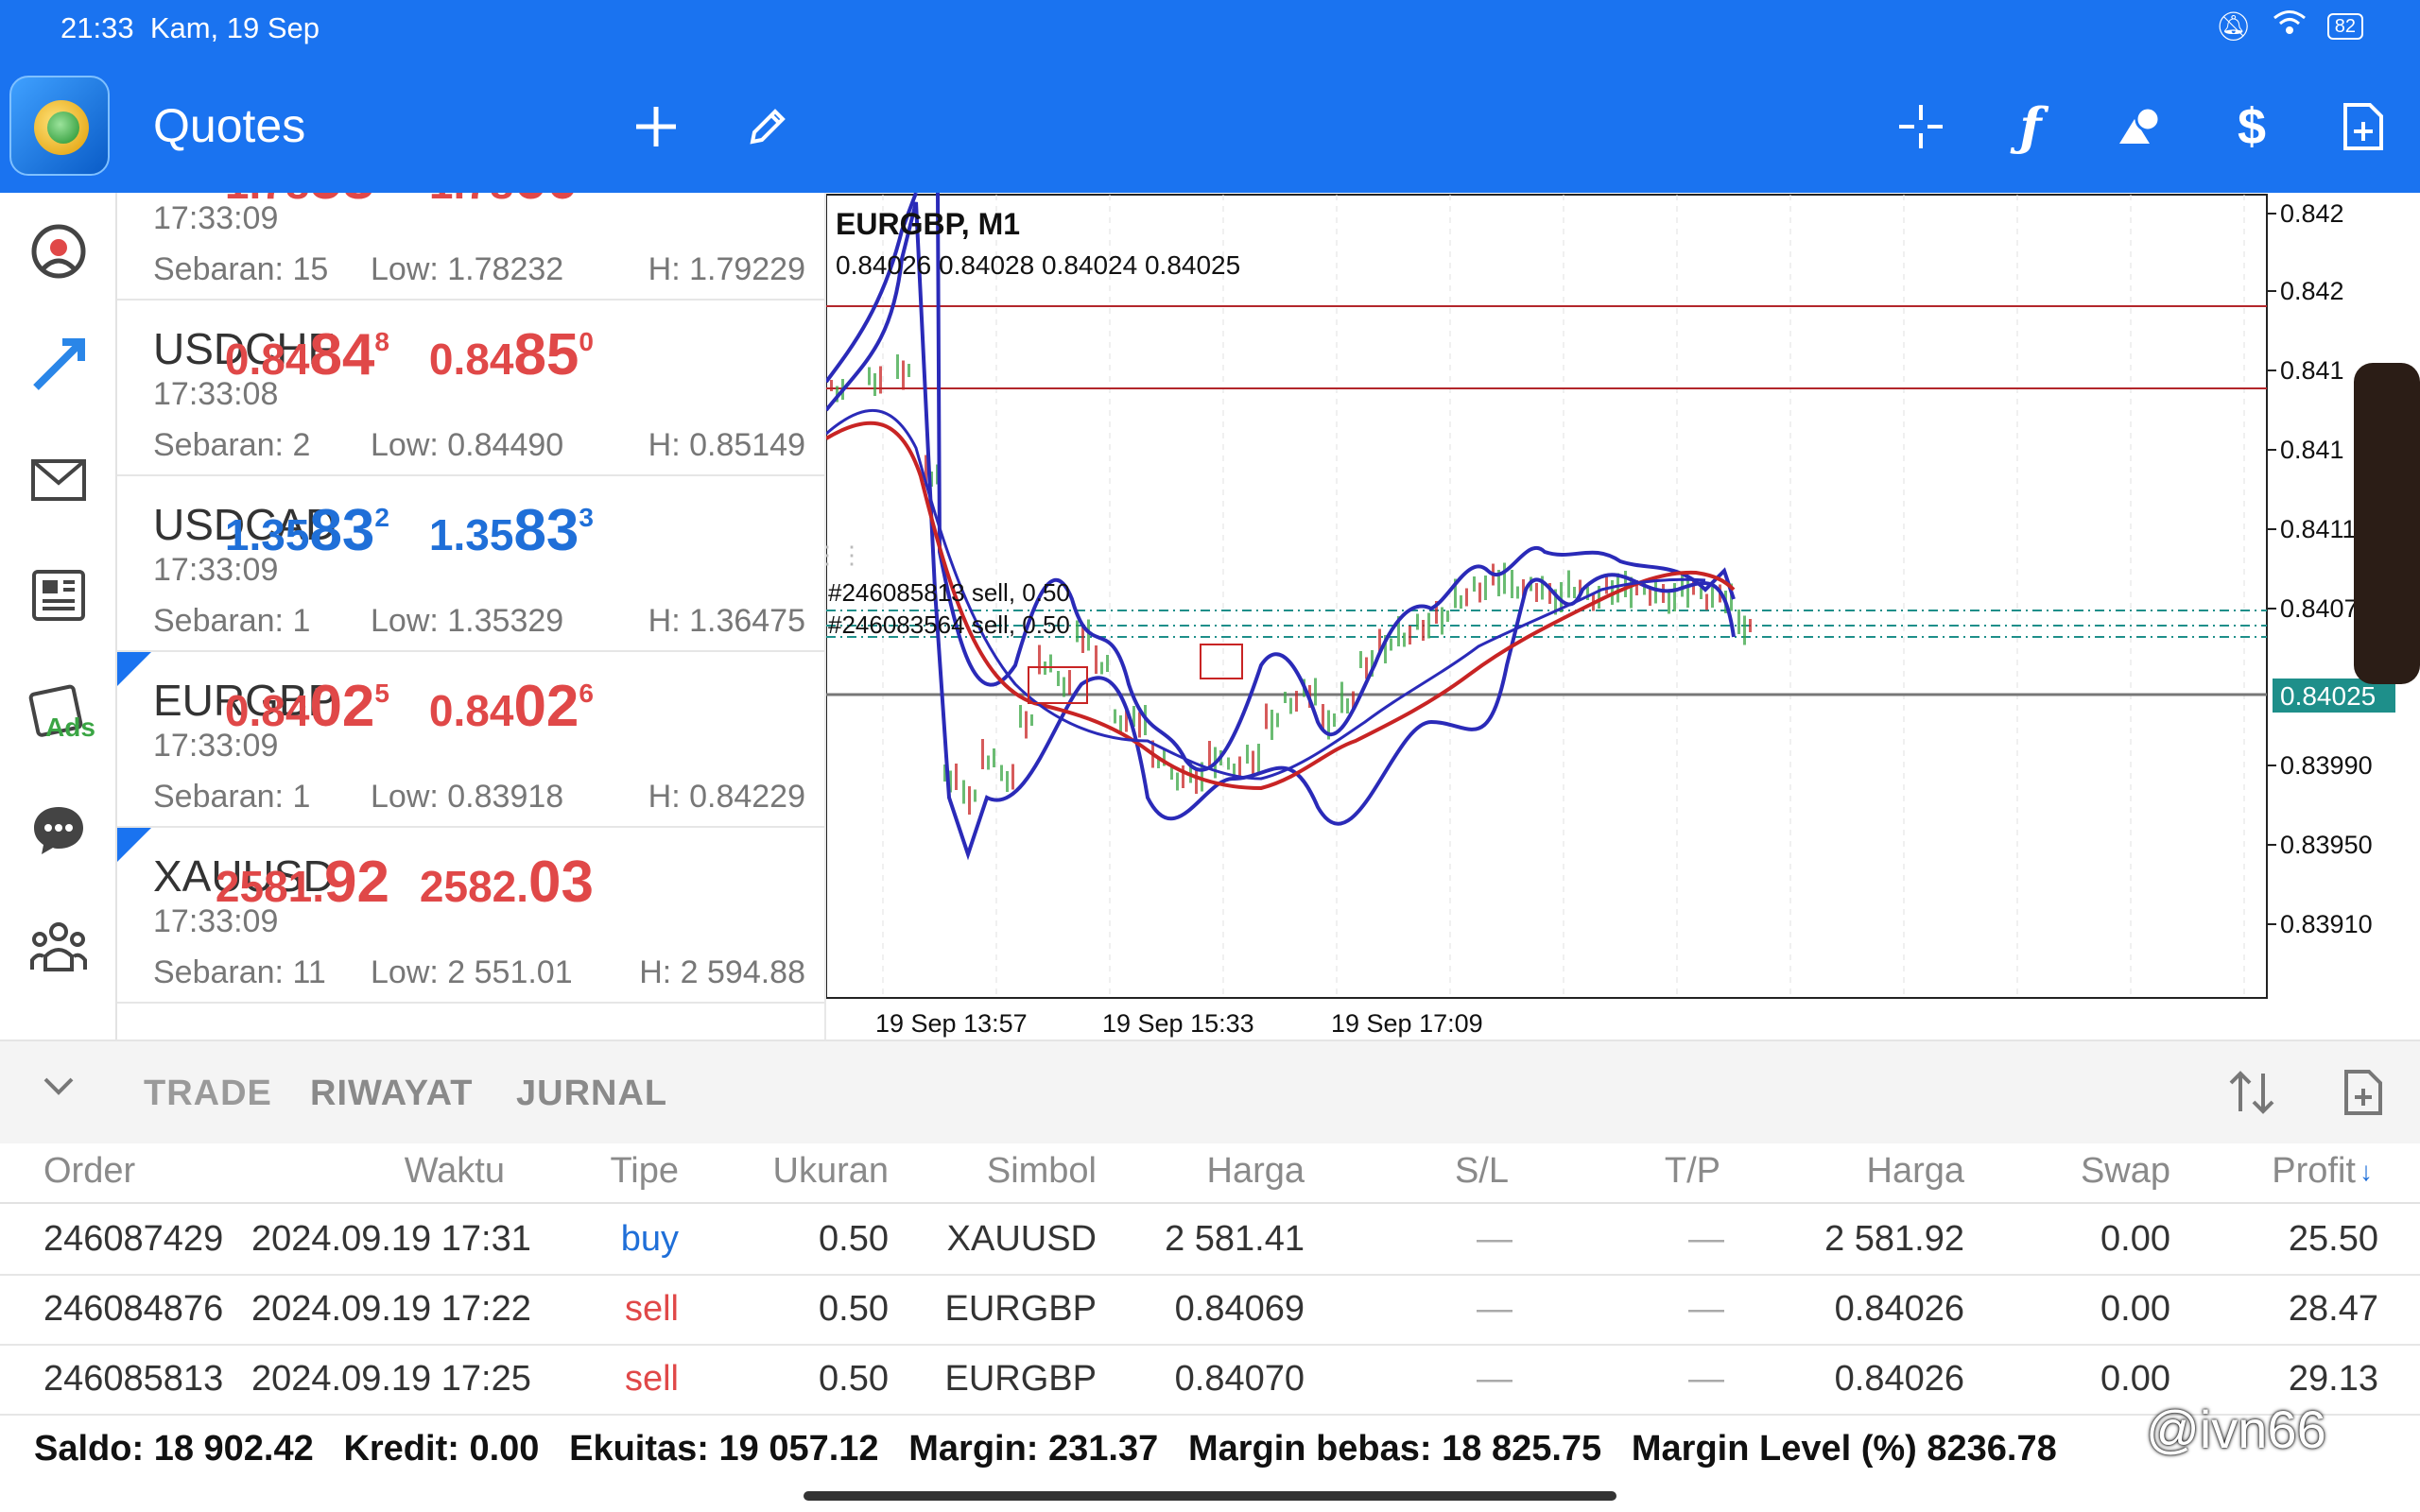 The image size is (2420, 1512). I want to click on drag-handle-icon: ⋮⋮, so click(839, 555).